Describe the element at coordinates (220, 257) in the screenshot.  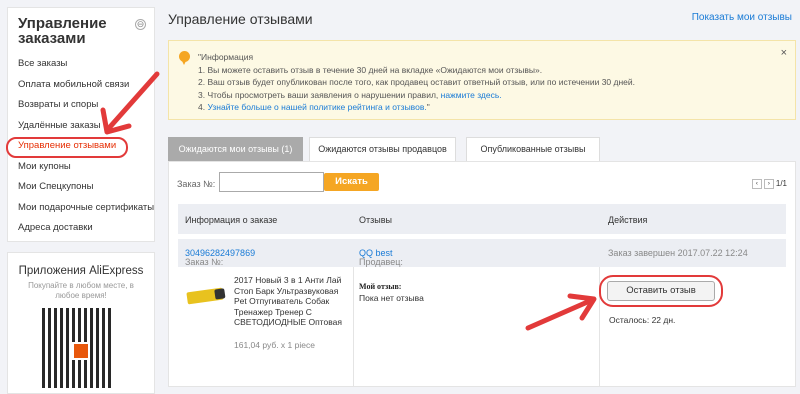
I see `order-number: Заказ №: 30496282497869` at that location.